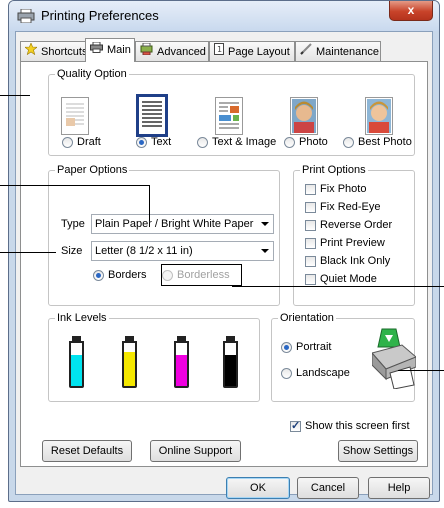 Image resolution: width=444 pixels, height=508 pixels. I want to click on best-photo-radio, so click(348, 142).